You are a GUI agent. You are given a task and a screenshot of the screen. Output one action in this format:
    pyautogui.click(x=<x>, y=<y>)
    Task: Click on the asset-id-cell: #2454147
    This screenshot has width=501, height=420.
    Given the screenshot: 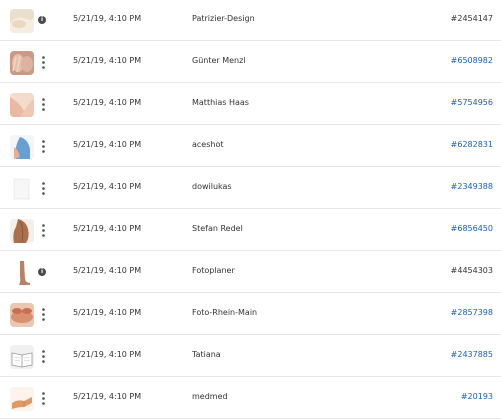 What is the action you would take?
    pyautogui.click(x=471, y=18)
    